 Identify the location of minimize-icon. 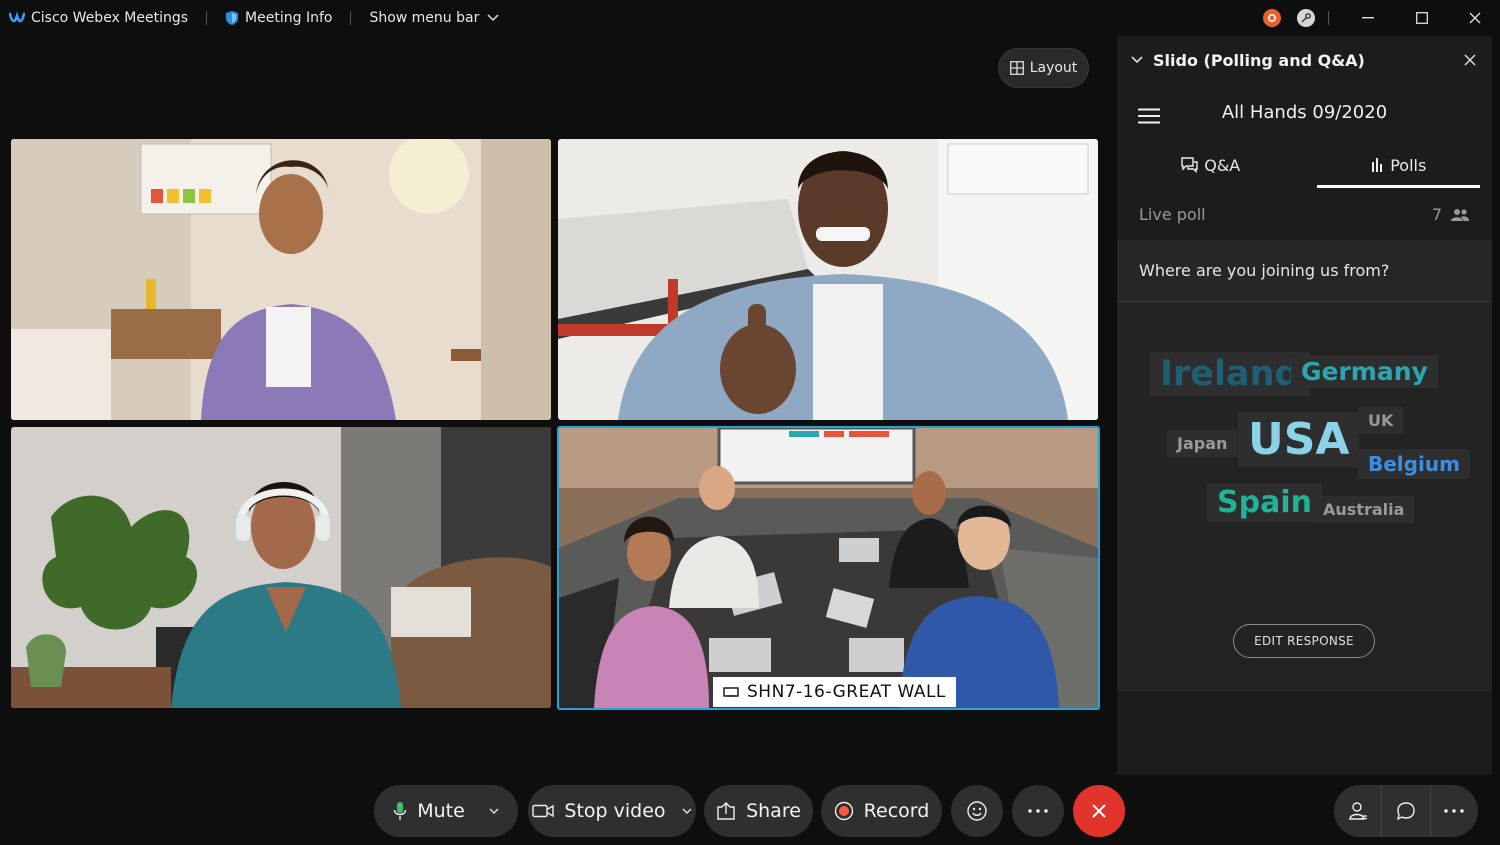
(1368, 18).